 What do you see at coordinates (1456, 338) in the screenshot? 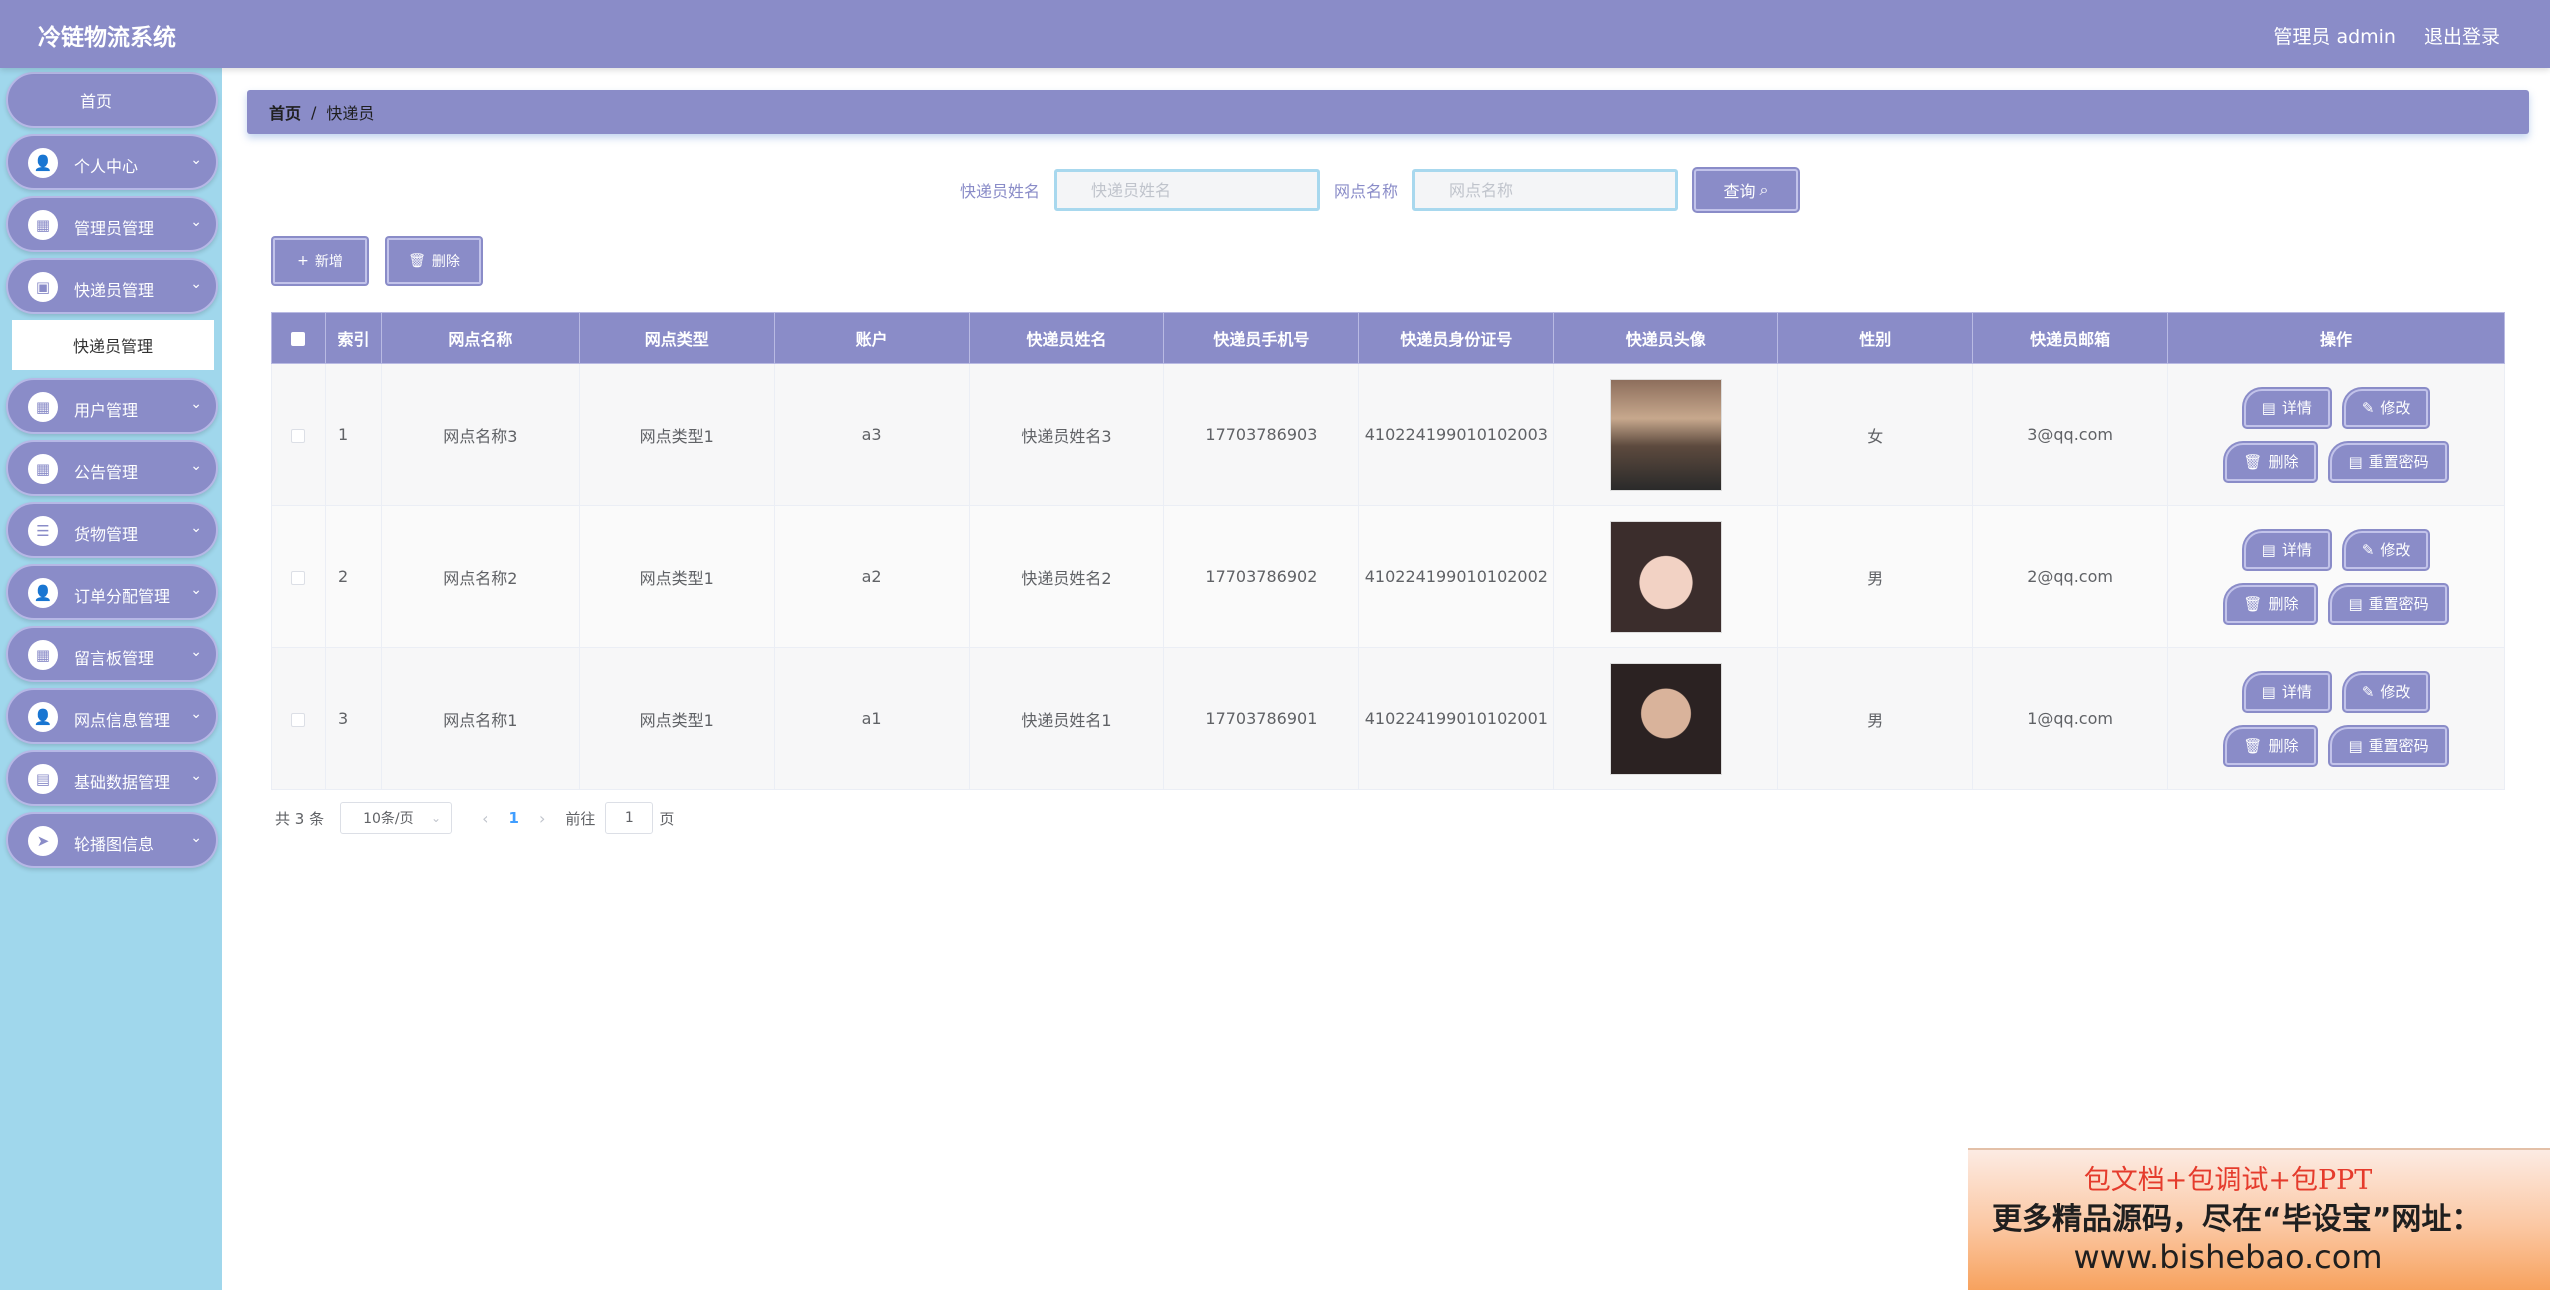
I see `column-header: 快递员身份证号` at bounding box center [1456, 338].